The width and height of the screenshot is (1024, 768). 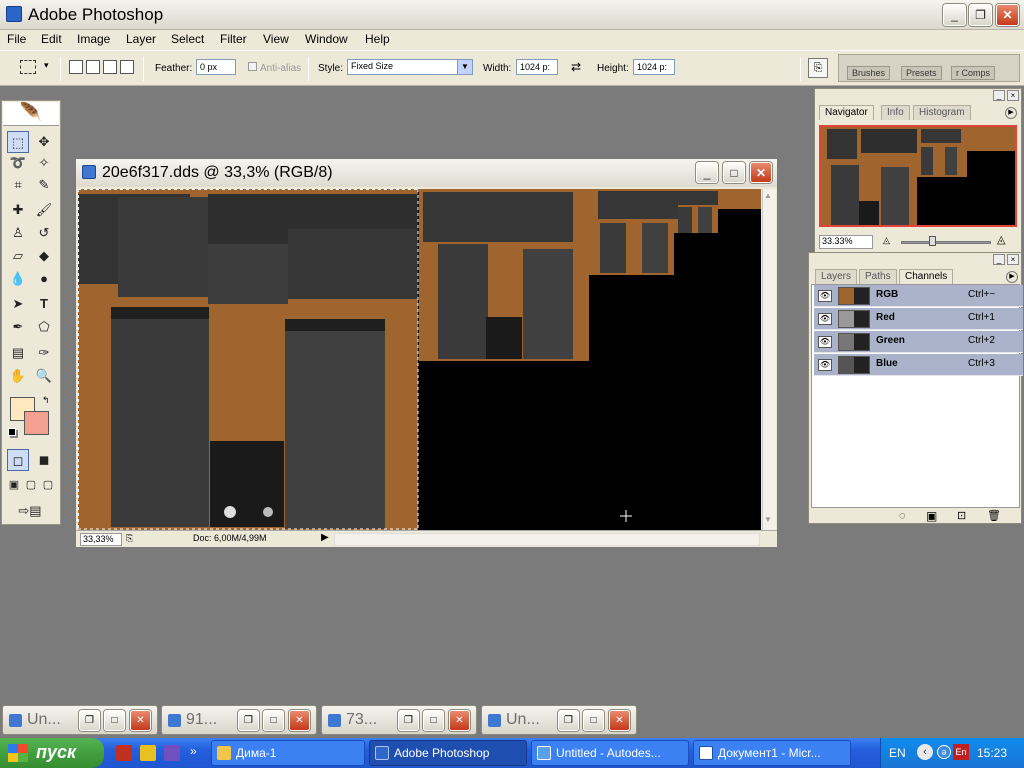 I want to click on healing-brush-icon: ✚, so click(x=18, y=210).